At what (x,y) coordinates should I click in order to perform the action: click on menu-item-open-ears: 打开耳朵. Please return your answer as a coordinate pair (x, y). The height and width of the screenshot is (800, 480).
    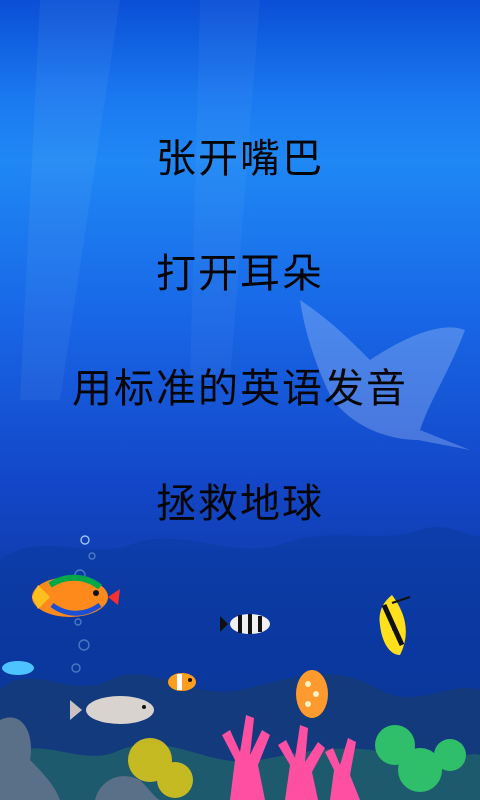
    Looking at the image, I should click on (240, 274).